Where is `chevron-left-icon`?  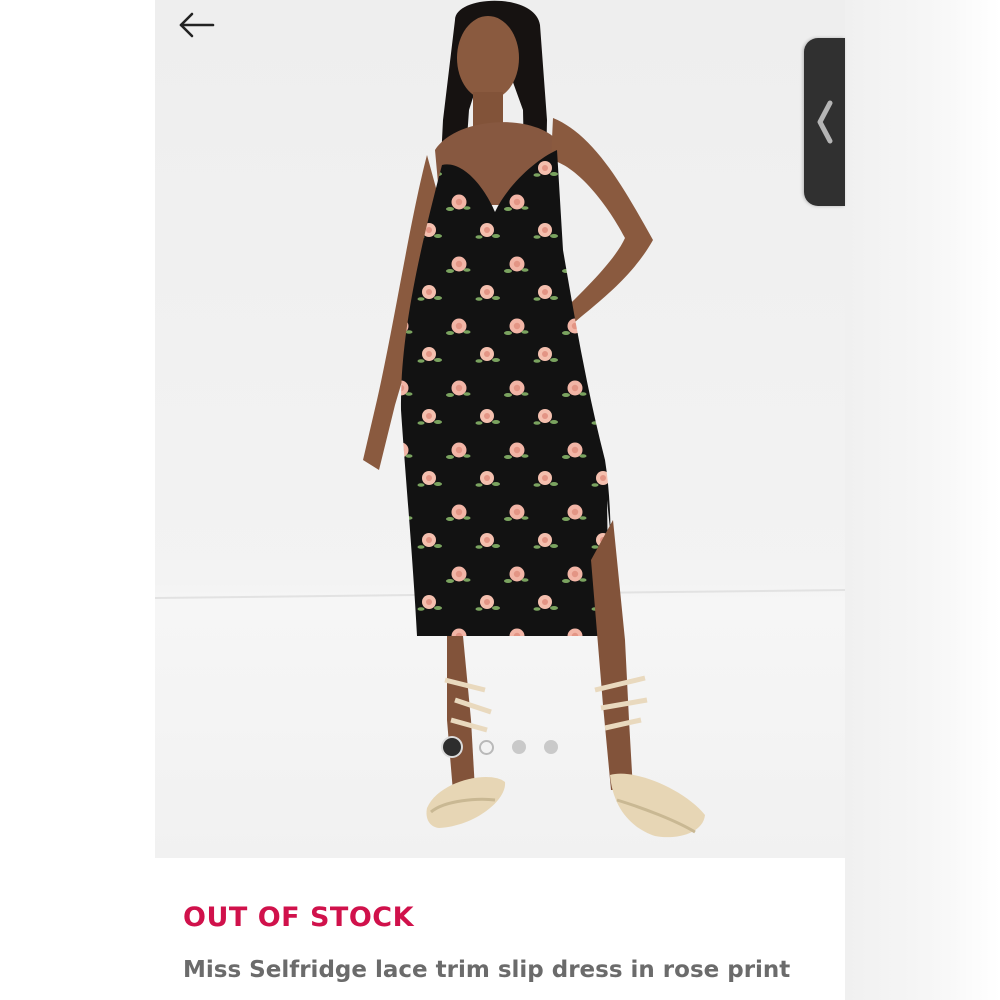 chevron-left-icon is located at coordinates (824, 122).